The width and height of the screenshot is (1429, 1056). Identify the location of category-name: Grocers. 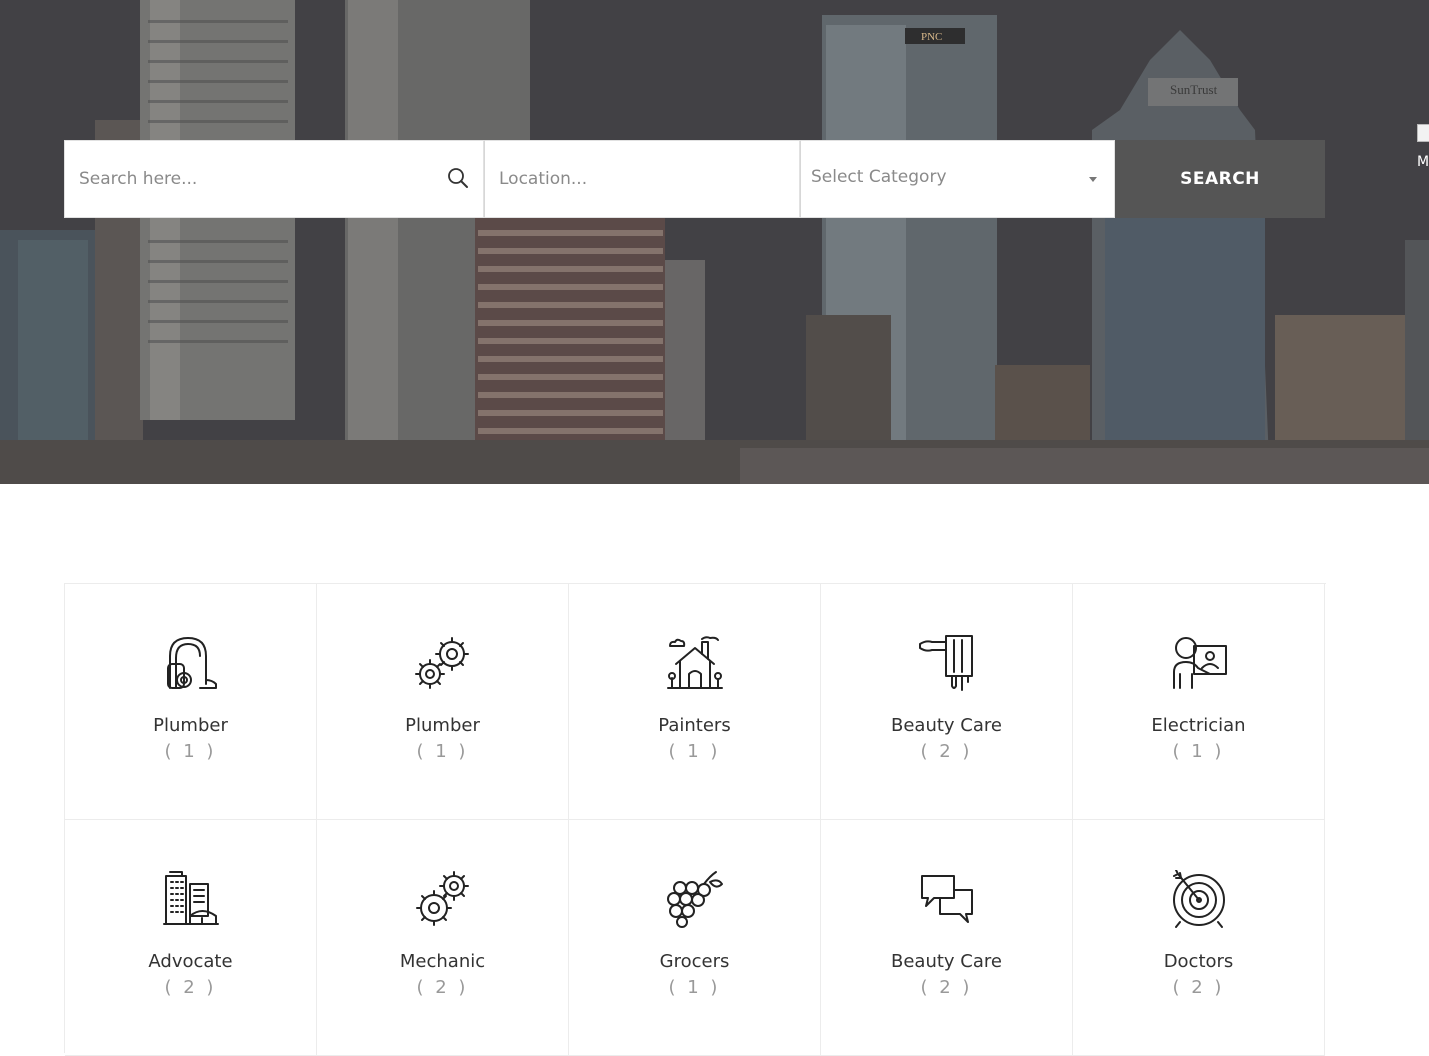
(694, 961).